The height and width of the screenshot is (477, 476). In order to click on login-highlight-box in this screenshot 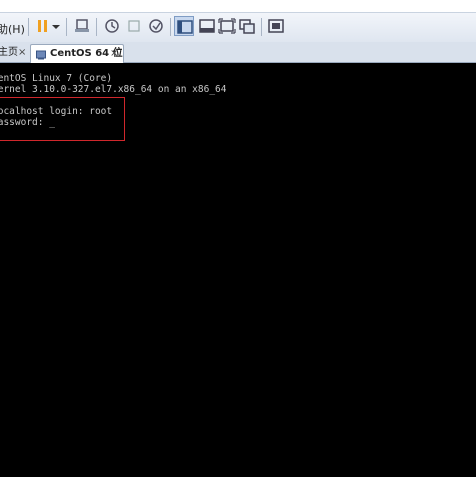, I will do `click(62, 119)`.